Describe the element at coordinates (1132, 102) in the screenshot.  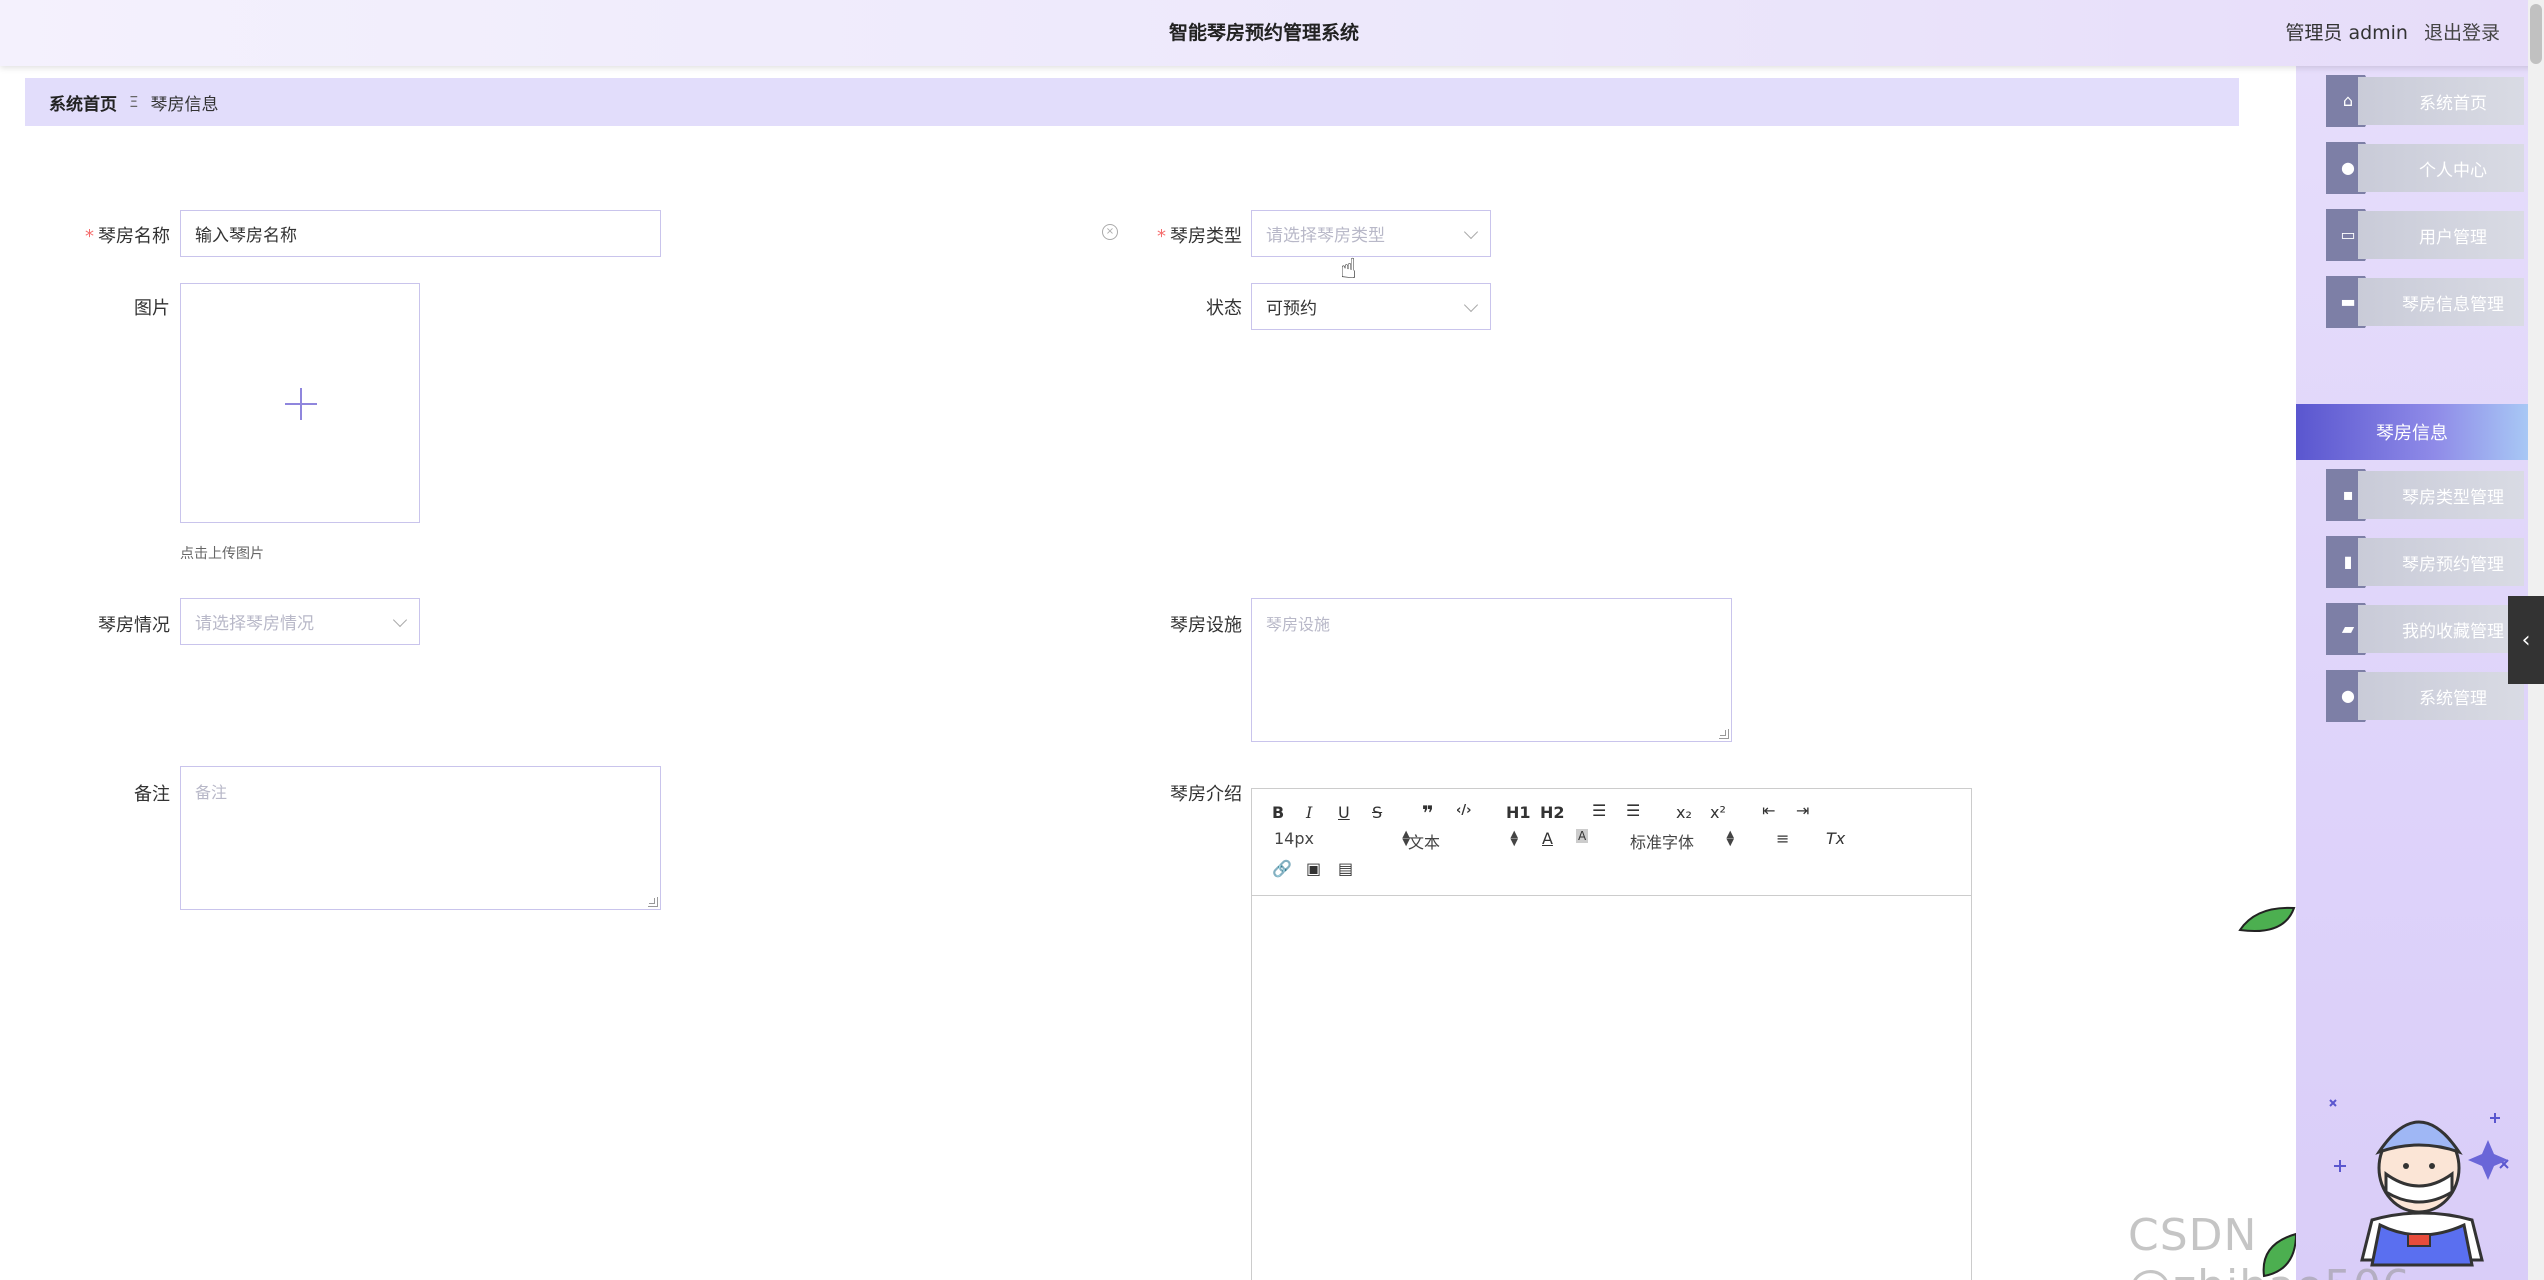
I see `breadcrumb: 系统首页 Ξ 琴房信息` at that location.